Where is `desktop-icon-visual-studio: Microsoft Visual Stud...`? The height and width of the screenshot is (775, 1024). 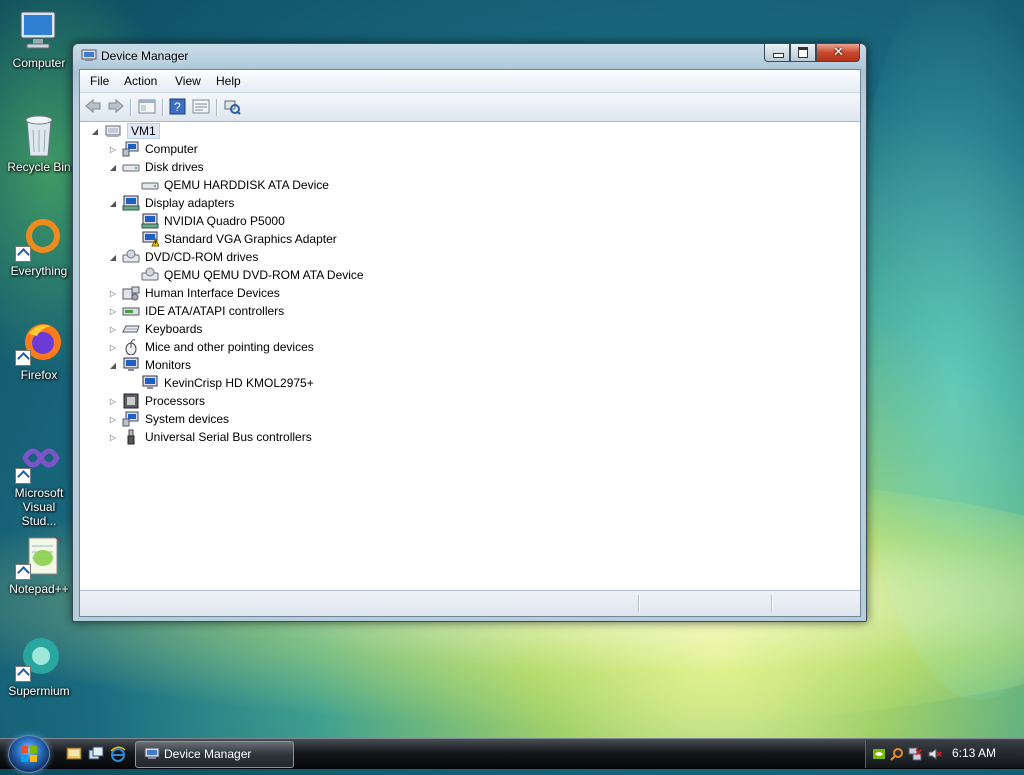
desktop-icon-visual-studio: Microsoft Visual Stud... is located at coordinates (39, 483).